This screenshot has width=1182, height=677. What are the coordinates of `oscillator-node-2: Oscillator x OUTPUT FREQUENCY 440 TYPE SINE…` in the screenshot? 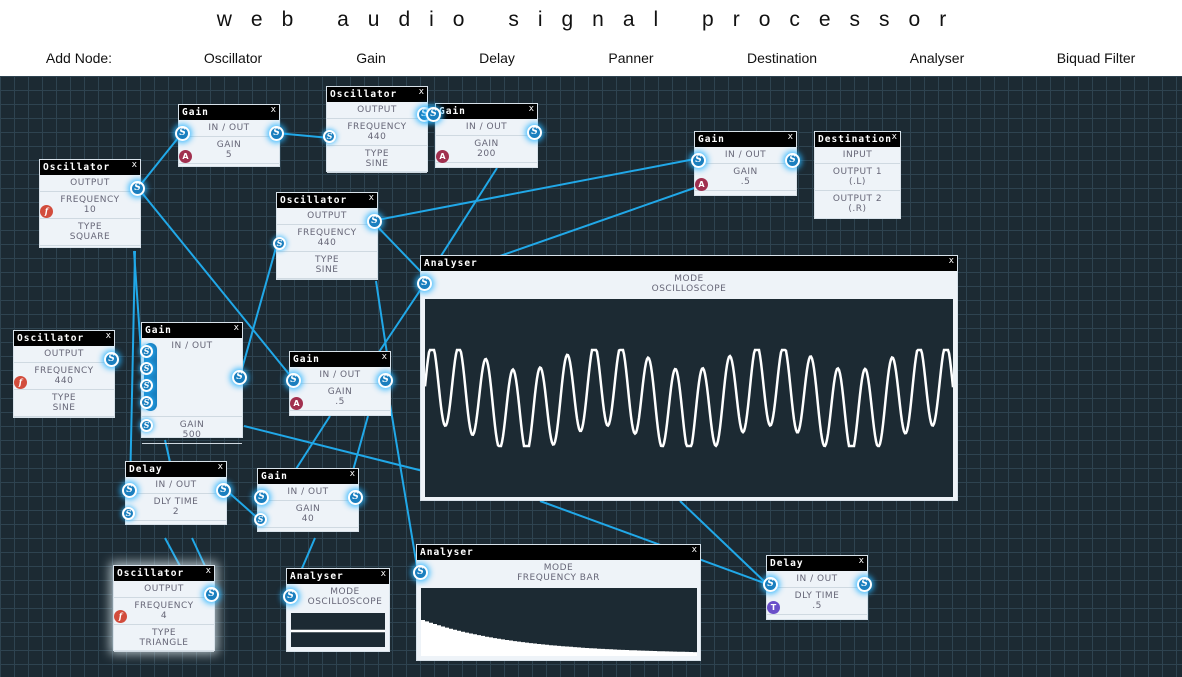 It's located at (377, 129).